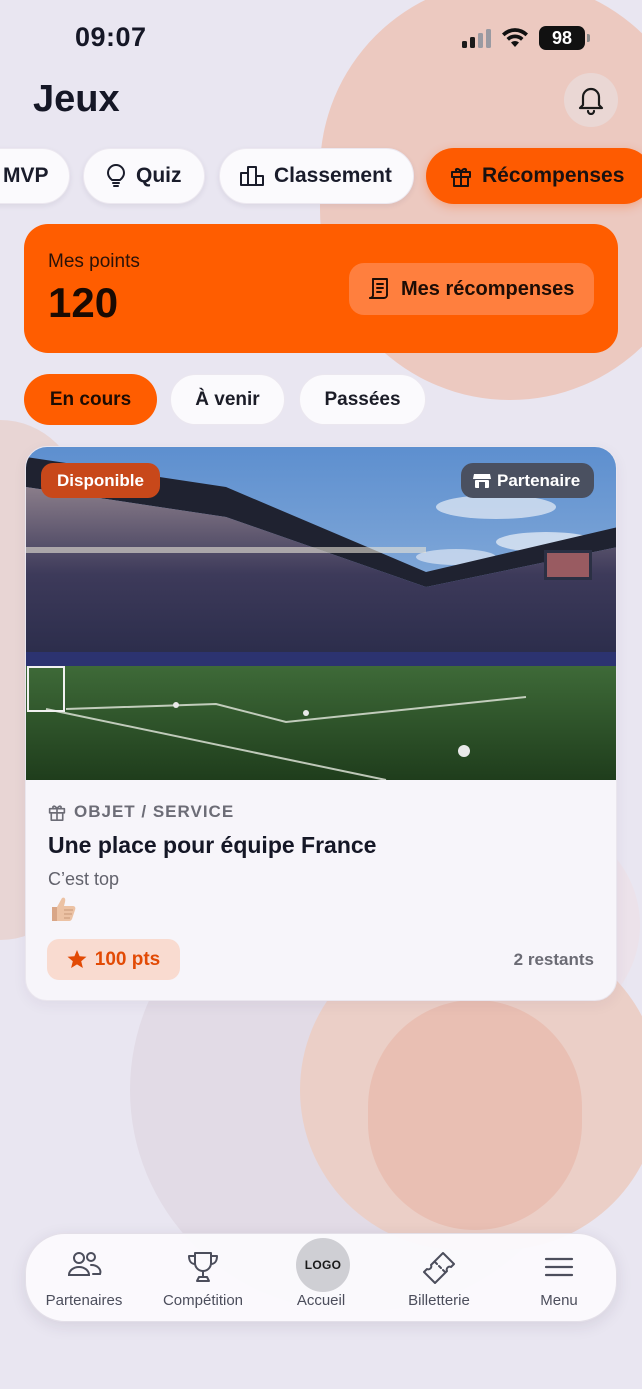  I want to click on ticket-icon, so click(439, 1268).